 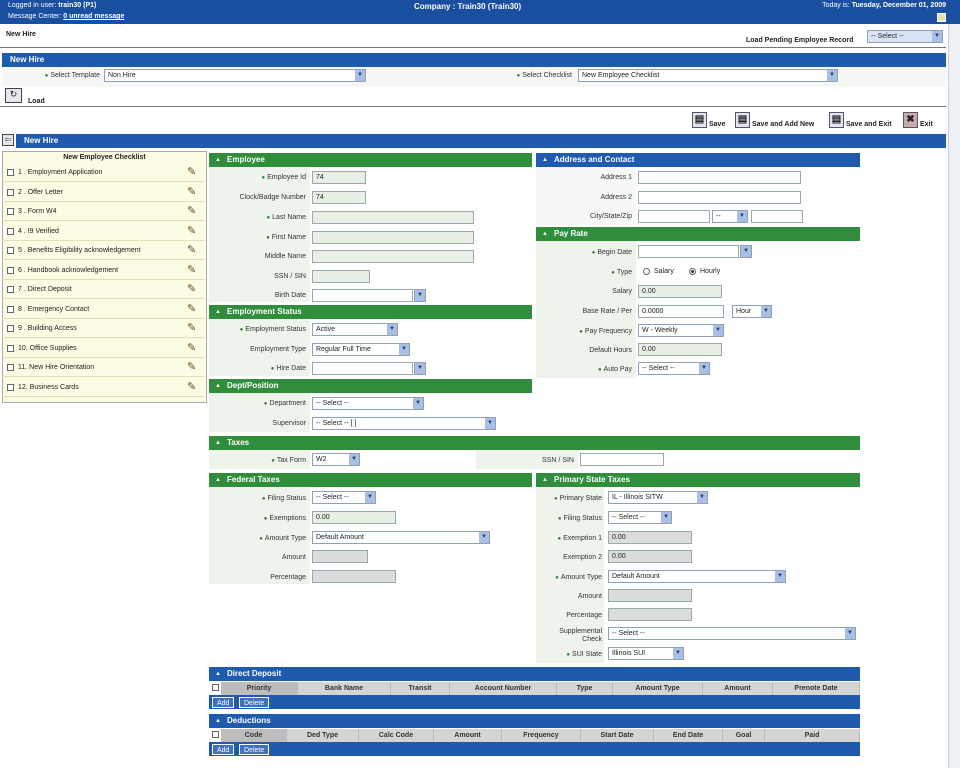 I want to click on salary-input: 0.00, so click(x=680, y=291).